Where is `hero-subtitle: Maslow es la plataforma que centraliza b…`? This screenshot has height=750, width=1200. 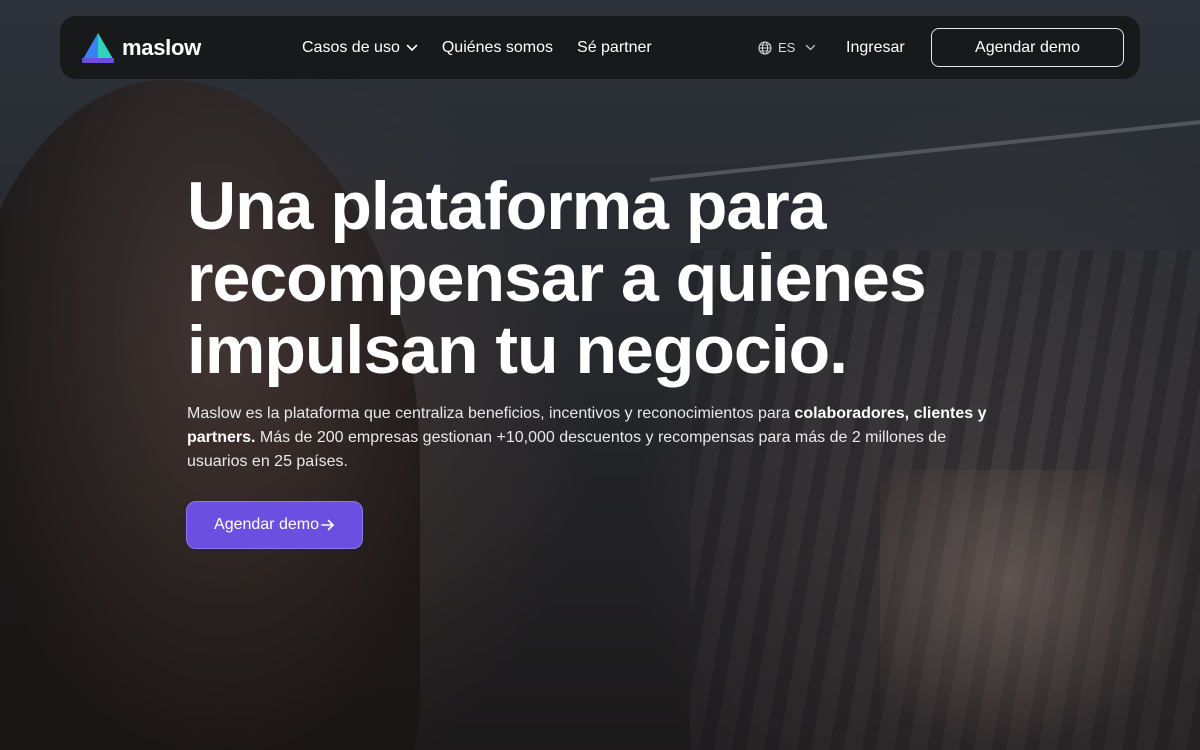 hero-subtitle: Maslow es la plataforma que centraliza b… is located at coordinates (594, 438).